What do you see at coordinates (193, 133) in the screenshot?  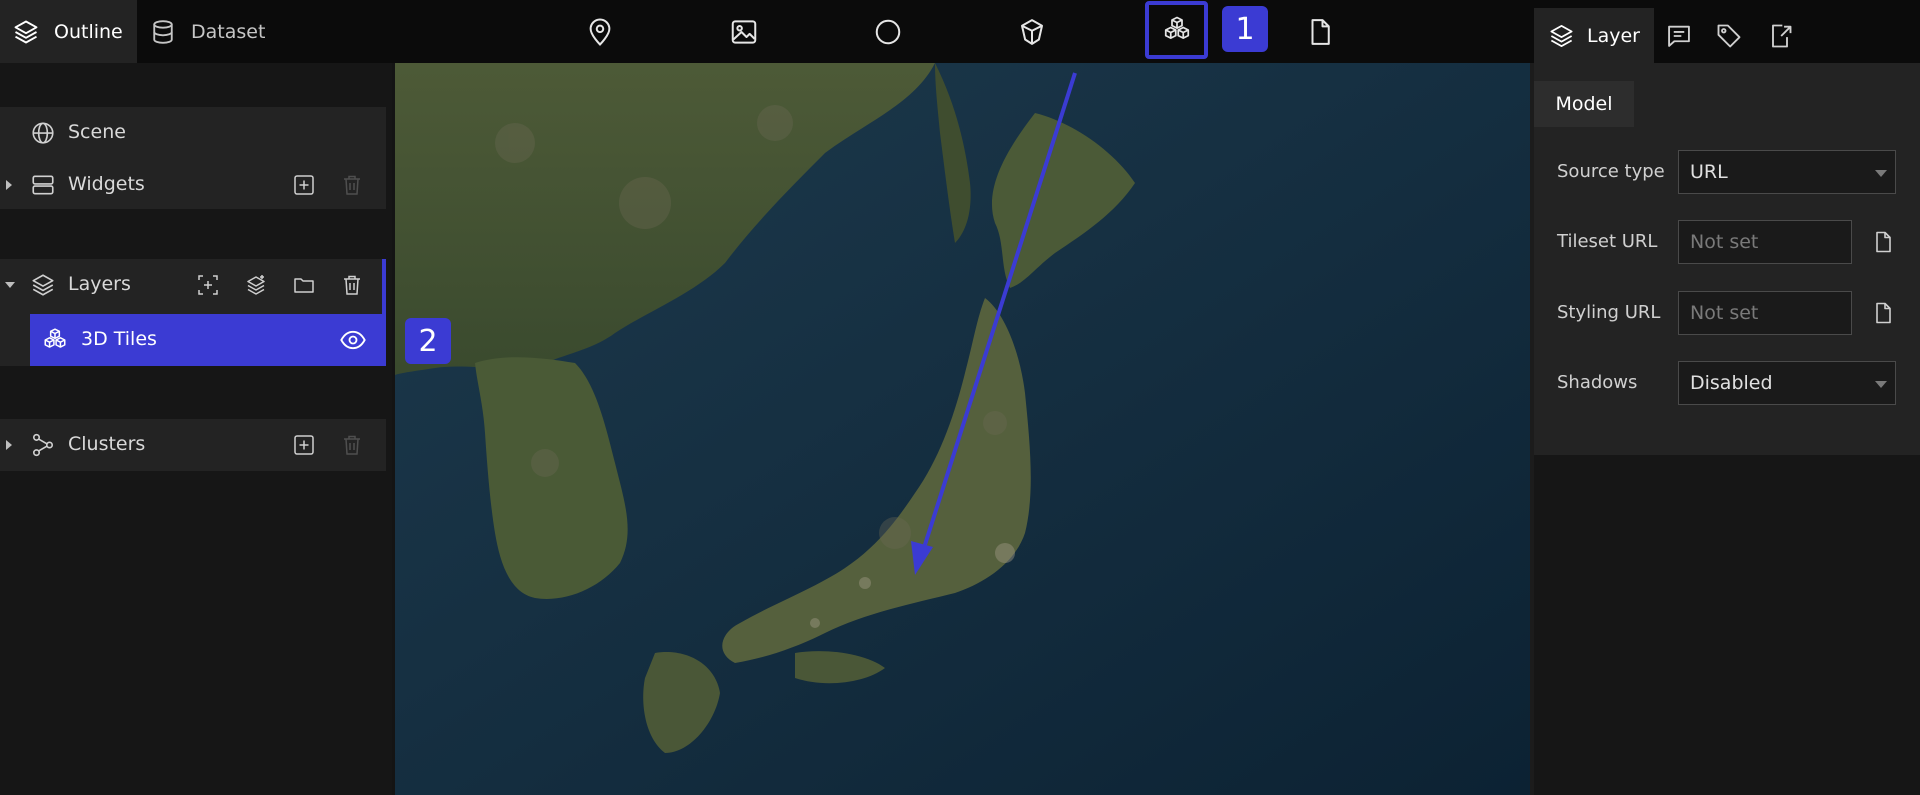 I see `outline-item-scene: Scene` at bounding box center [193, 133].